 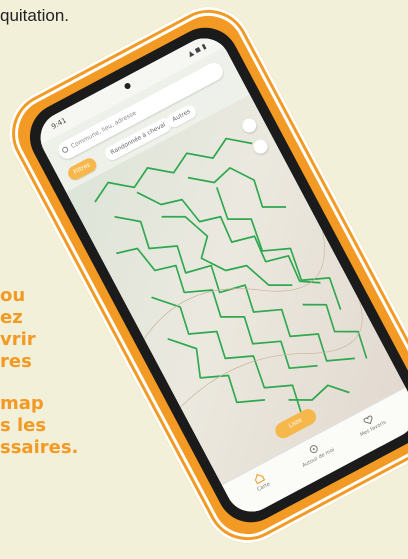 What do you see at coordinates (23, 425) in the screenshot?
I see `promo-line: s les` at bounding box center [23, 425].